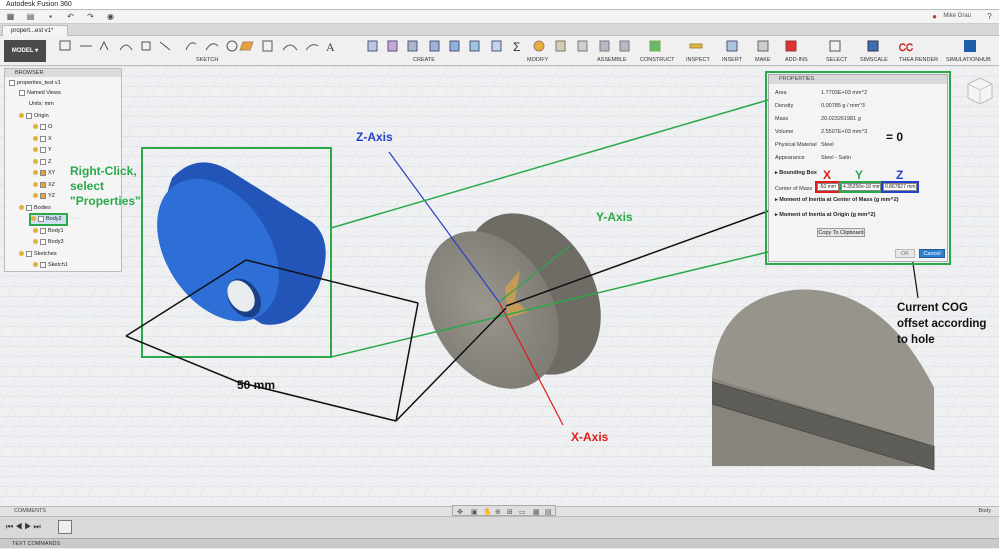 The image size is (999, 549). Describe the element at coordinates (499, 527) in the screenshot. I see `timeline-bar: ⏮◀▶⏭` at that location.